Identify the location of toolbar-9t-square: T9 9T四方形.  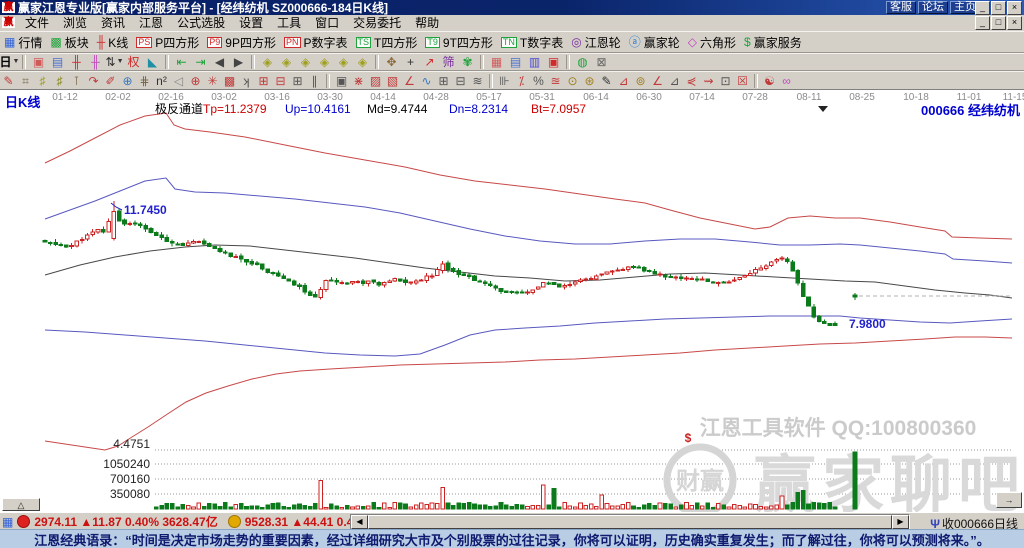
(459, 42).